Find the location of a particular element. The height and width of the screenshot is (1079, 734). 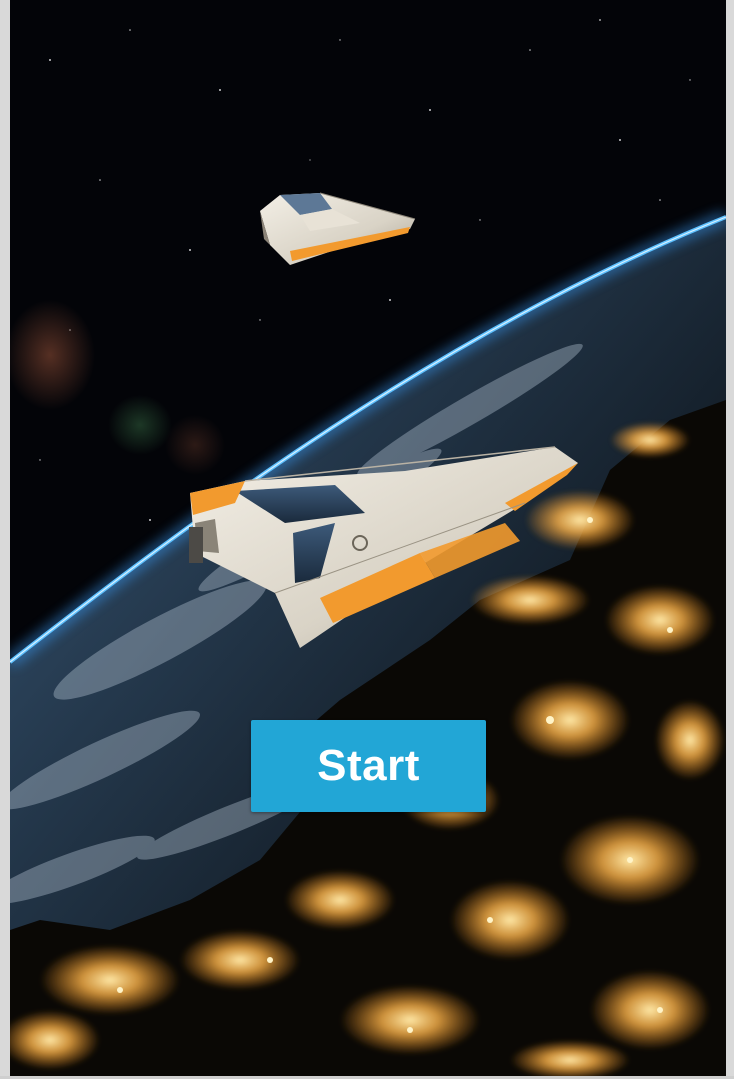

left-frame-border is located at coordinates (5, 539).